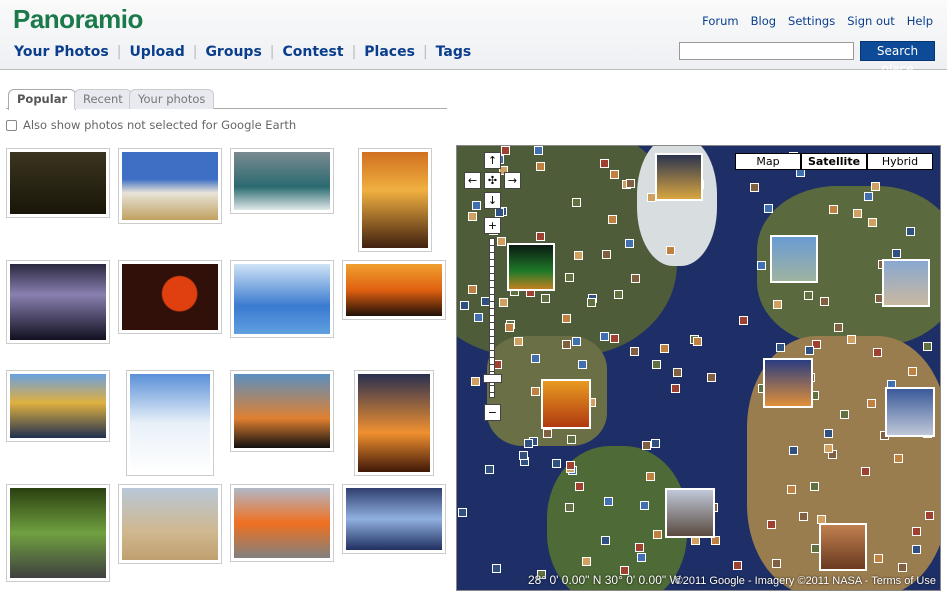  What do you see at coordinates (170, 524) in the screenshot?
I see `photo-ship-desert` at bounding box center [170, 524].